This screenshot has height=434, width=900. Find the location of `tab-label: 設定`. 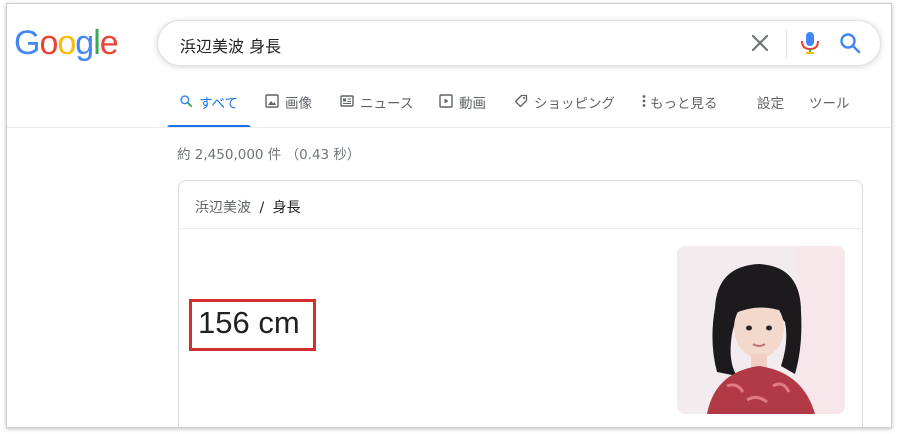

tab-label: 設定 is located at coordinates (770, 104).